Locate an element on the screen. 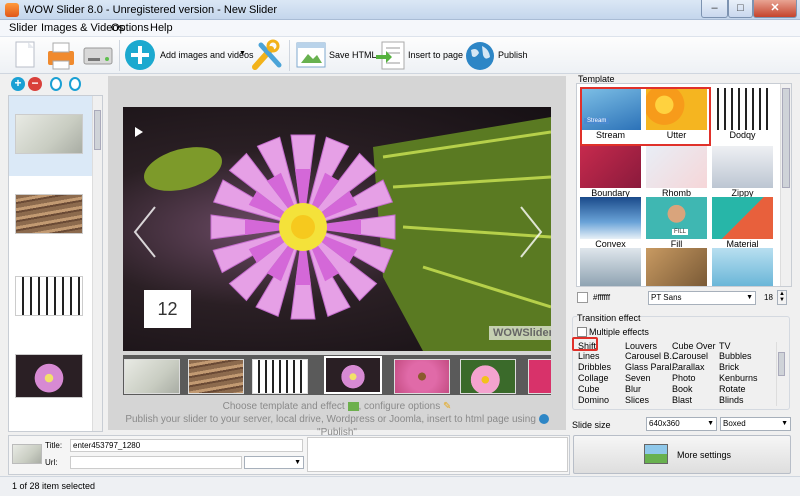  url-target-select: ▼ is located at coordinates (274, 462).